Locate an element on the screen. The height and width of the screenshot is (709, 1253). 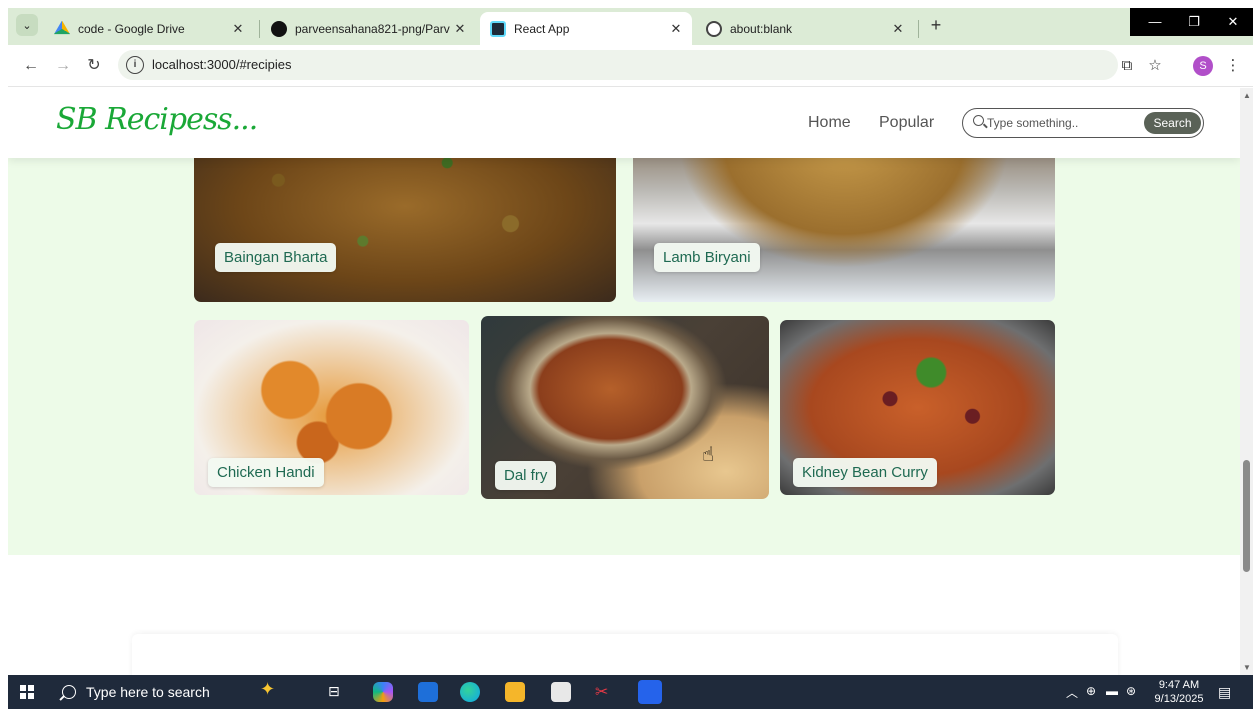
taskbar-search: Type here to search is located at coordinates (147, 692).